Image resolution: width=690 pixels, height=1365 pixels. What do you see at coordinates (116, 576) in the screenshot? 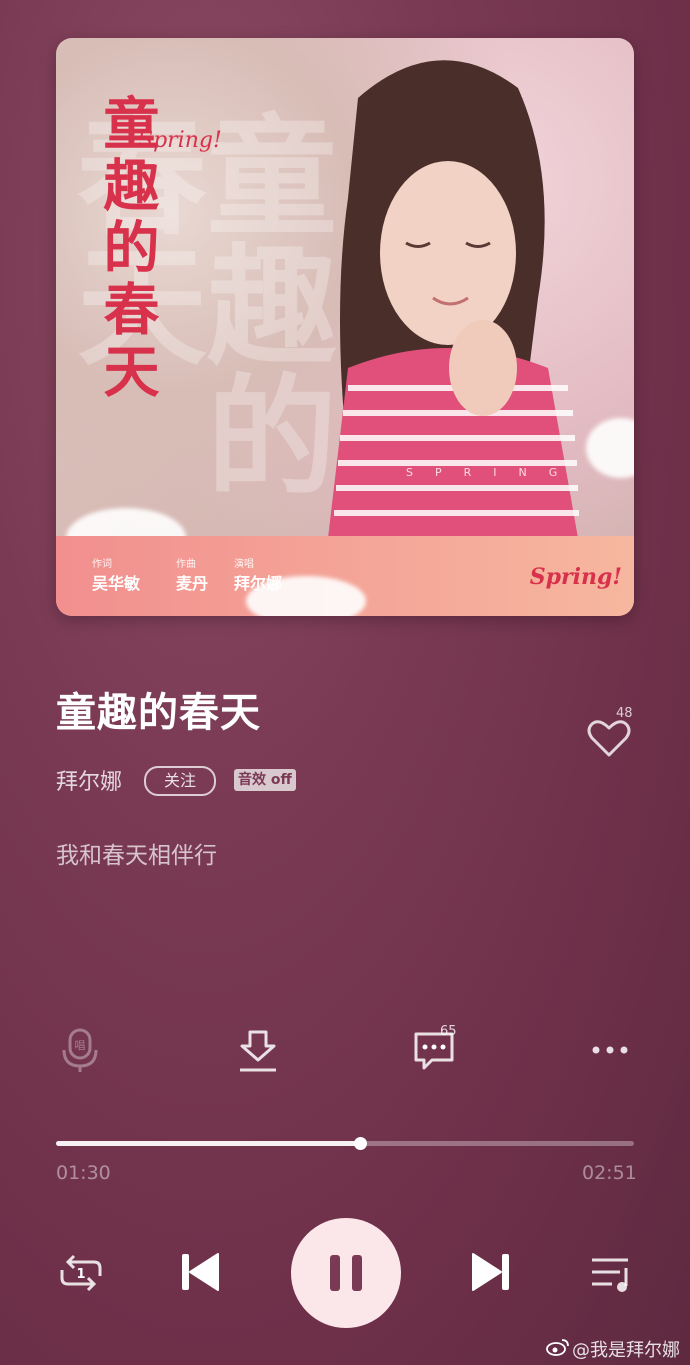
I see `credit-lyricist: 作词 吴华敏` at bounding box center [116, 576].